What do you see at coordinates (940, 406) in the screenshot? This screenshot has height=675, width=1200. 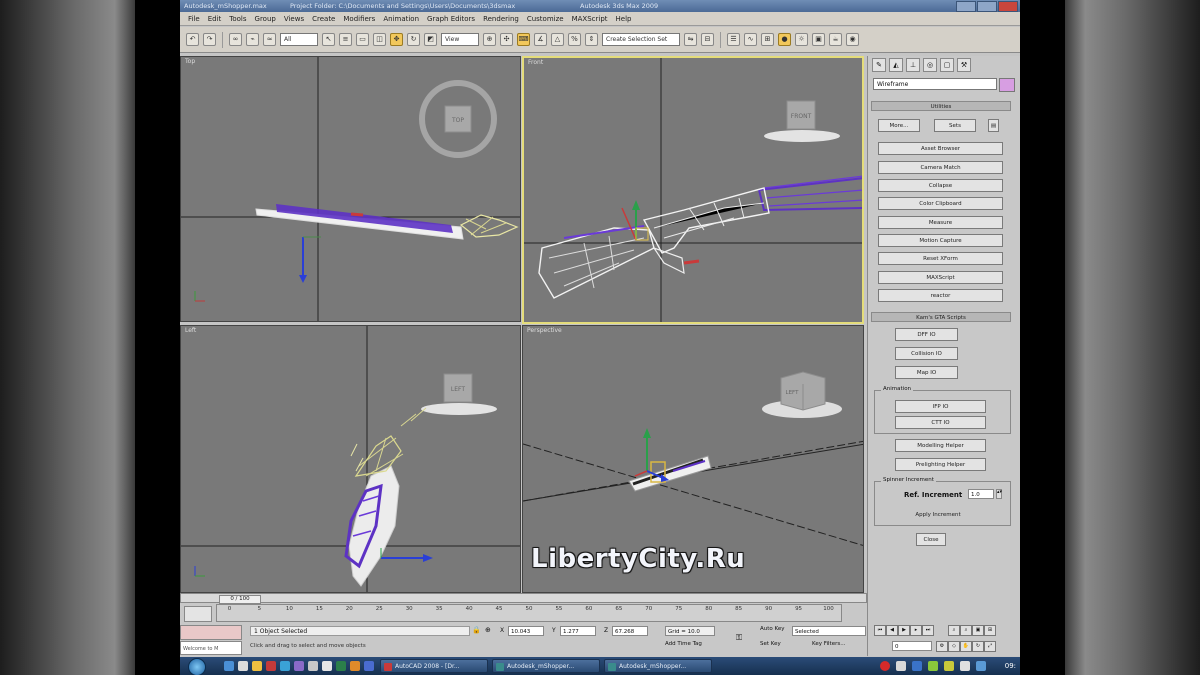 I see `ifp-io-button: IFP IO` at bounding box center [940, 406].